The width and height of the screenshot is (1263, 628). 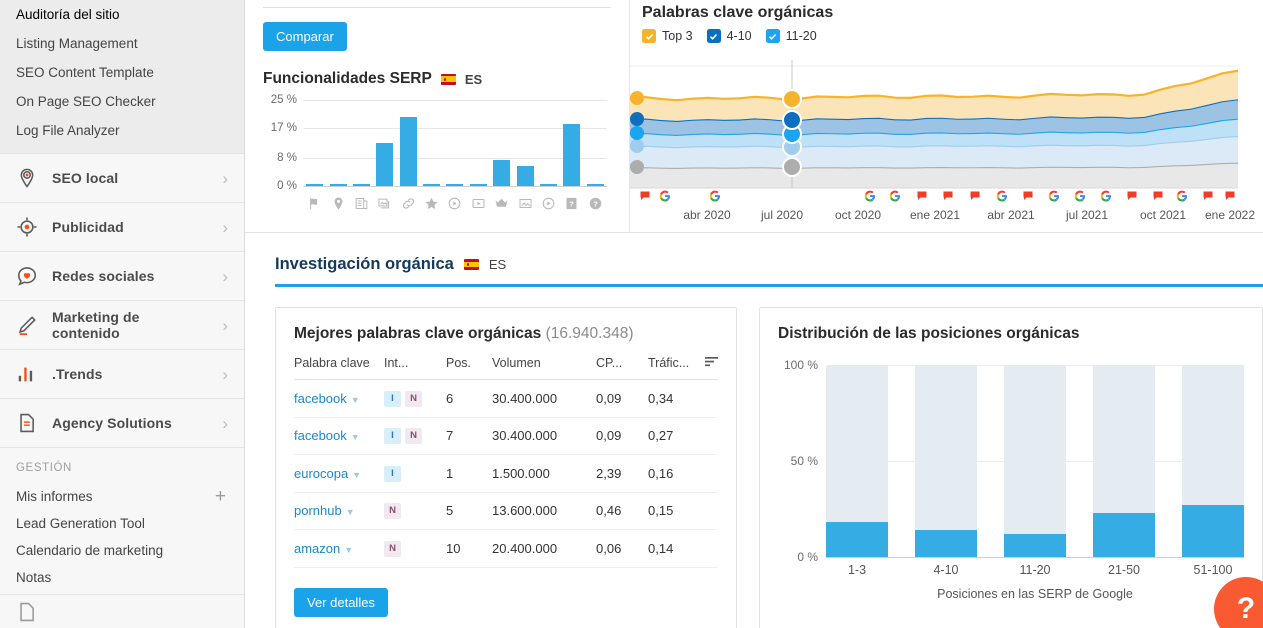 What do you see at coordinates (667, 36) in the screenshot?
I see `legend-item-top-3: Top 3` at bounding box center [667, 36].